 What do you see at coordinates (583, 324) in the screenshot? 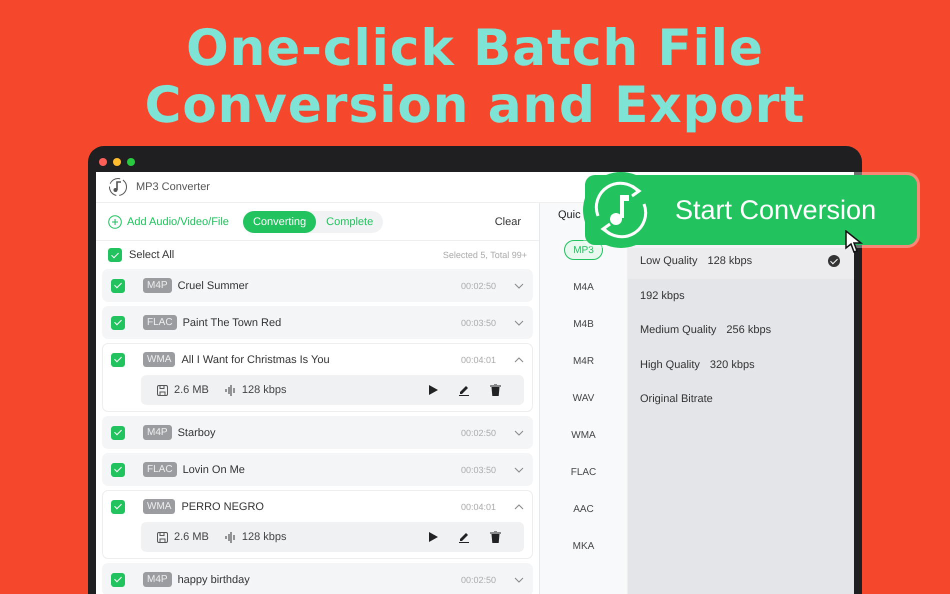
I see `format-option: M4B` at bounding box center [583, 324].